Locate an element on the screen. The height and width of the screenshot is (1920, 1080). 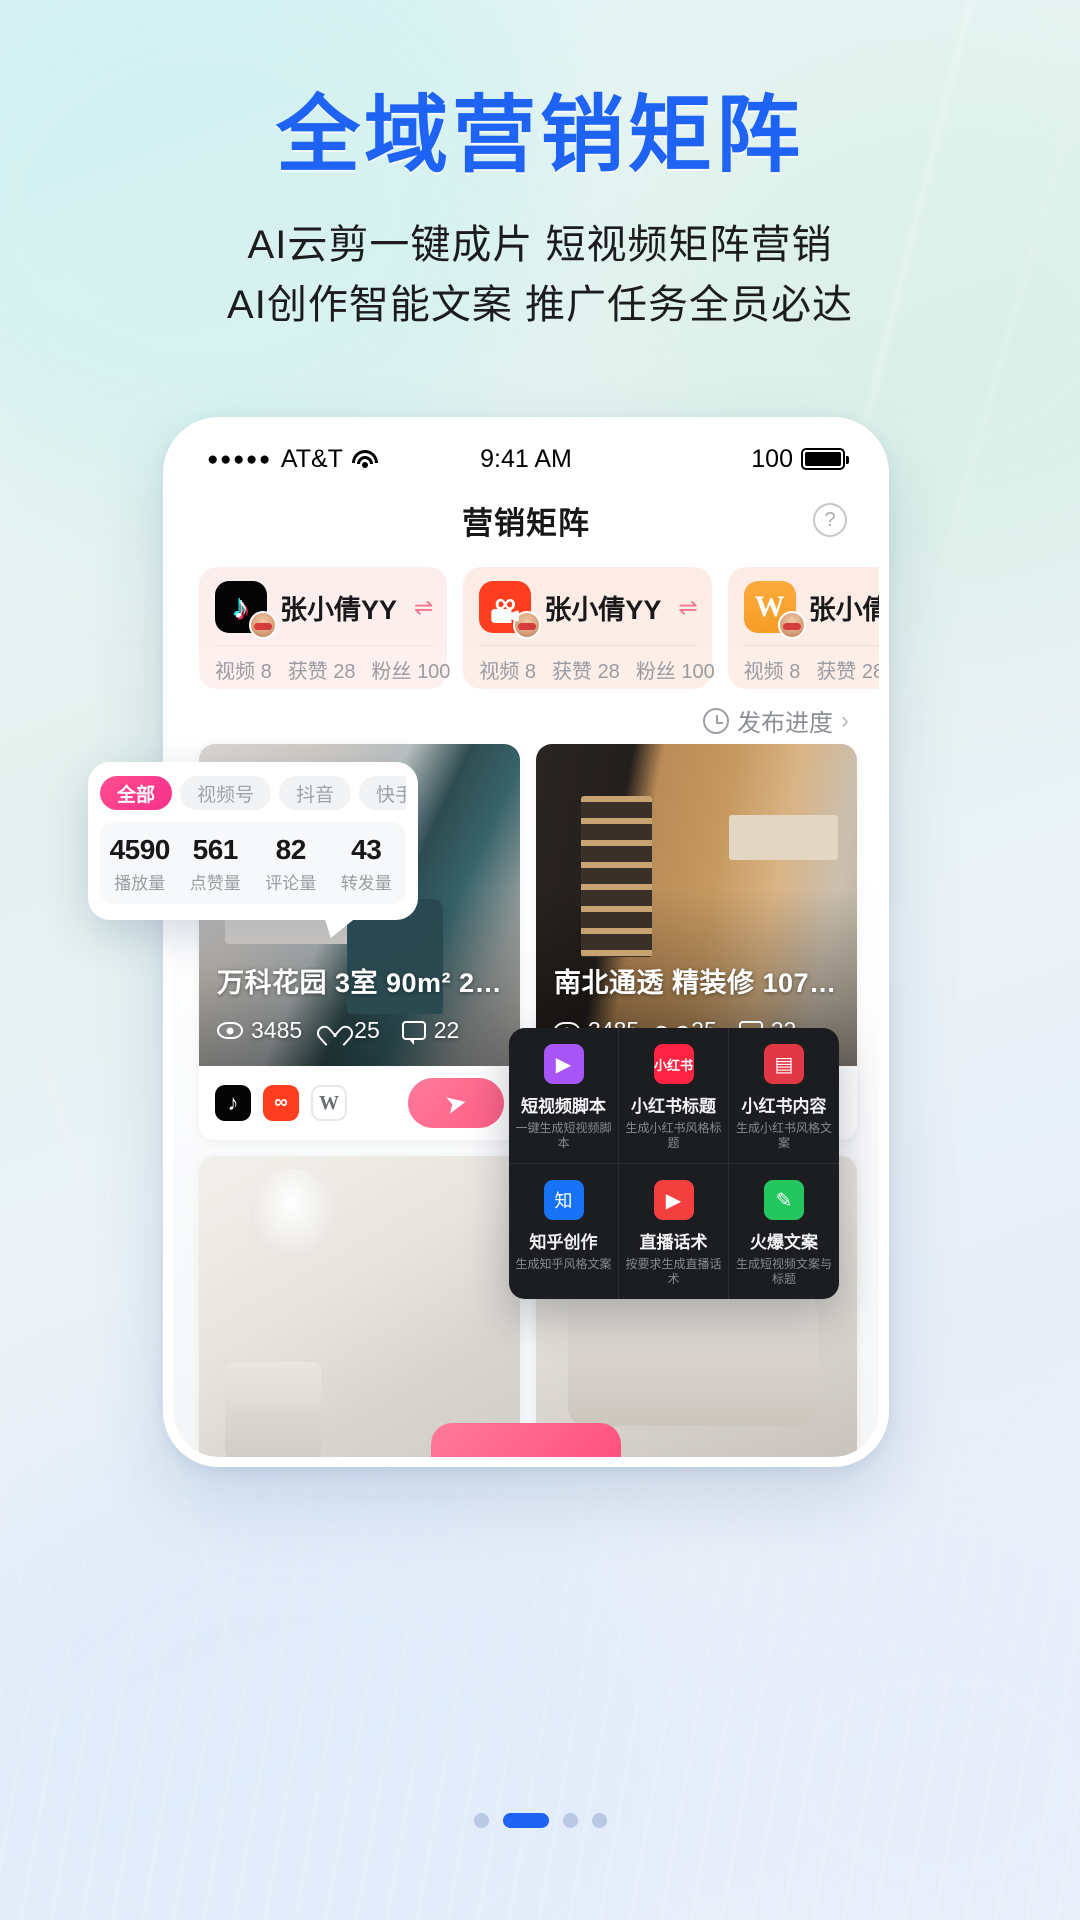
publish-progress-link: 发布进度 › is located at coordinates (526, 716).